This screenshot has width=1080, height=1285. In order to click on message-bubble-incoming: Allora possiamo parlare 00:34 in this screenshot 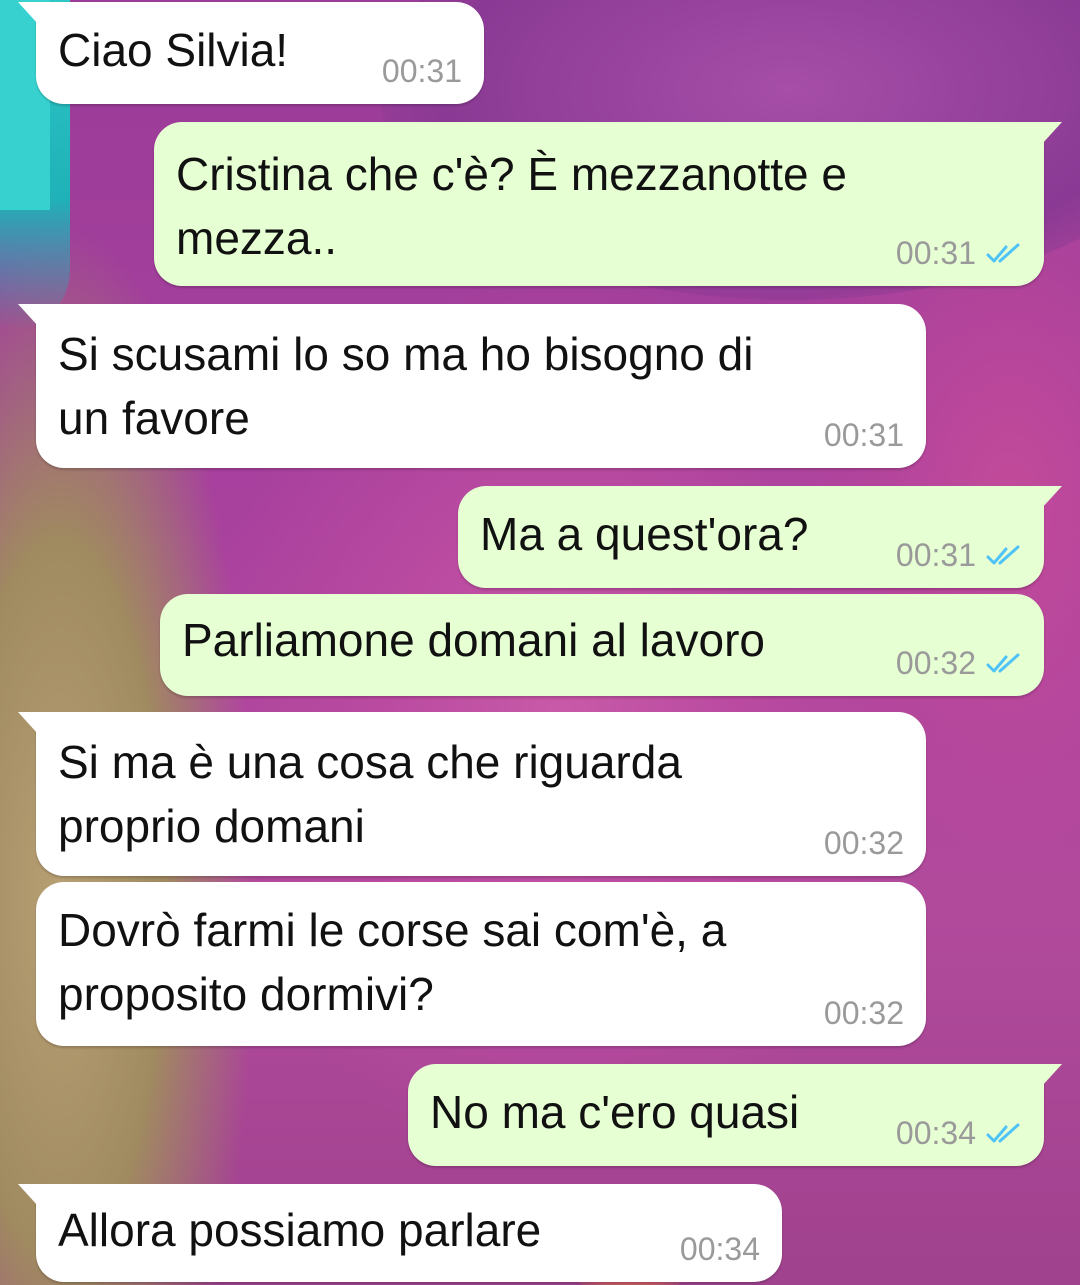, I will do `click(400, 1233)`.